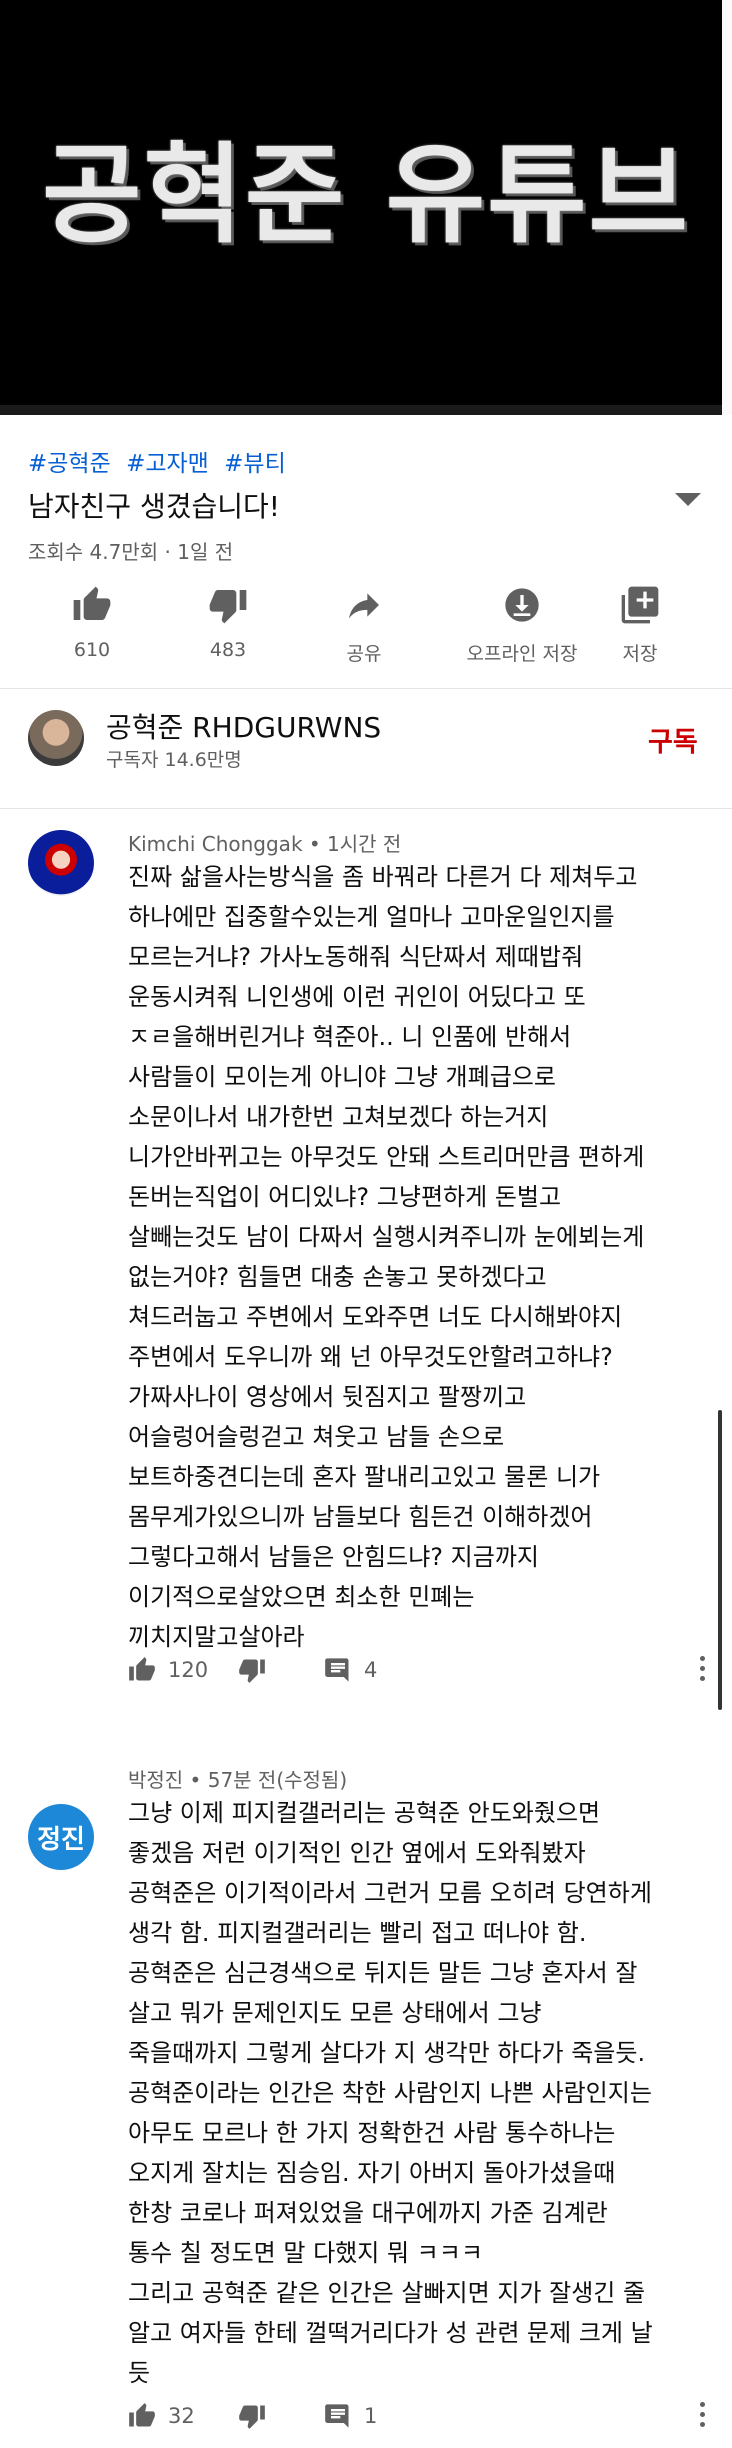  Describe the element at coordinates (688, 499) in the screenshot. I see `expand-description-icon` at that location.